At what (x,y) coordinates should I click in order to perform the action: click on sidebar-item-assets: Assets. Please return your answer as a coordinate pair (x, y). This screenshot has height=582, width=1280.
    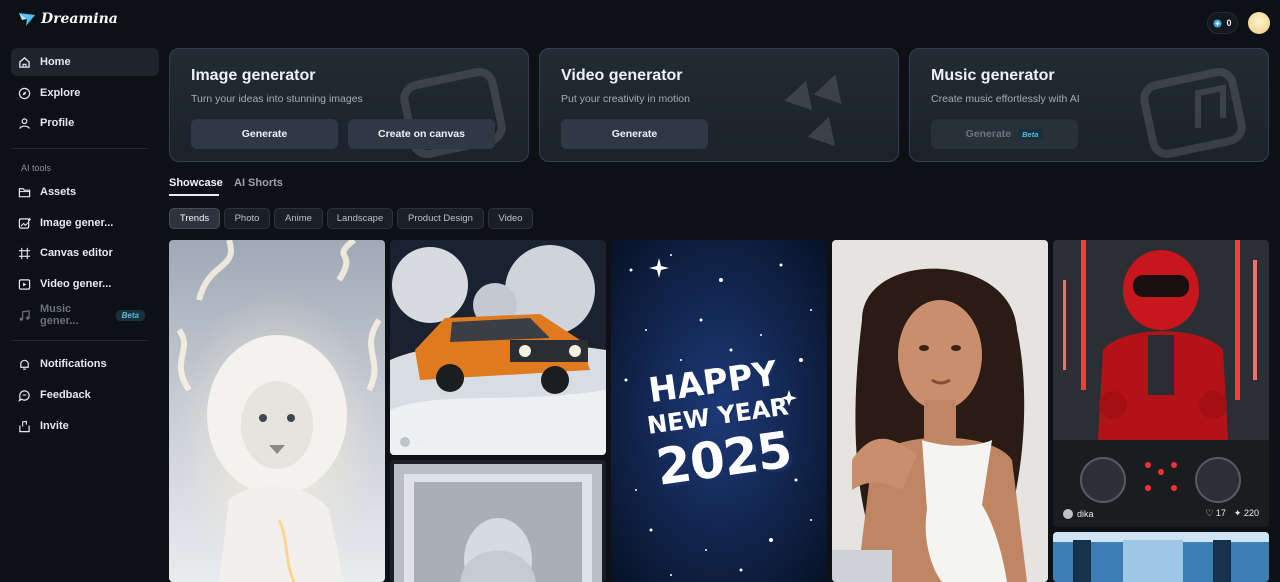
    Looking at the image, I should click on (85, 192).